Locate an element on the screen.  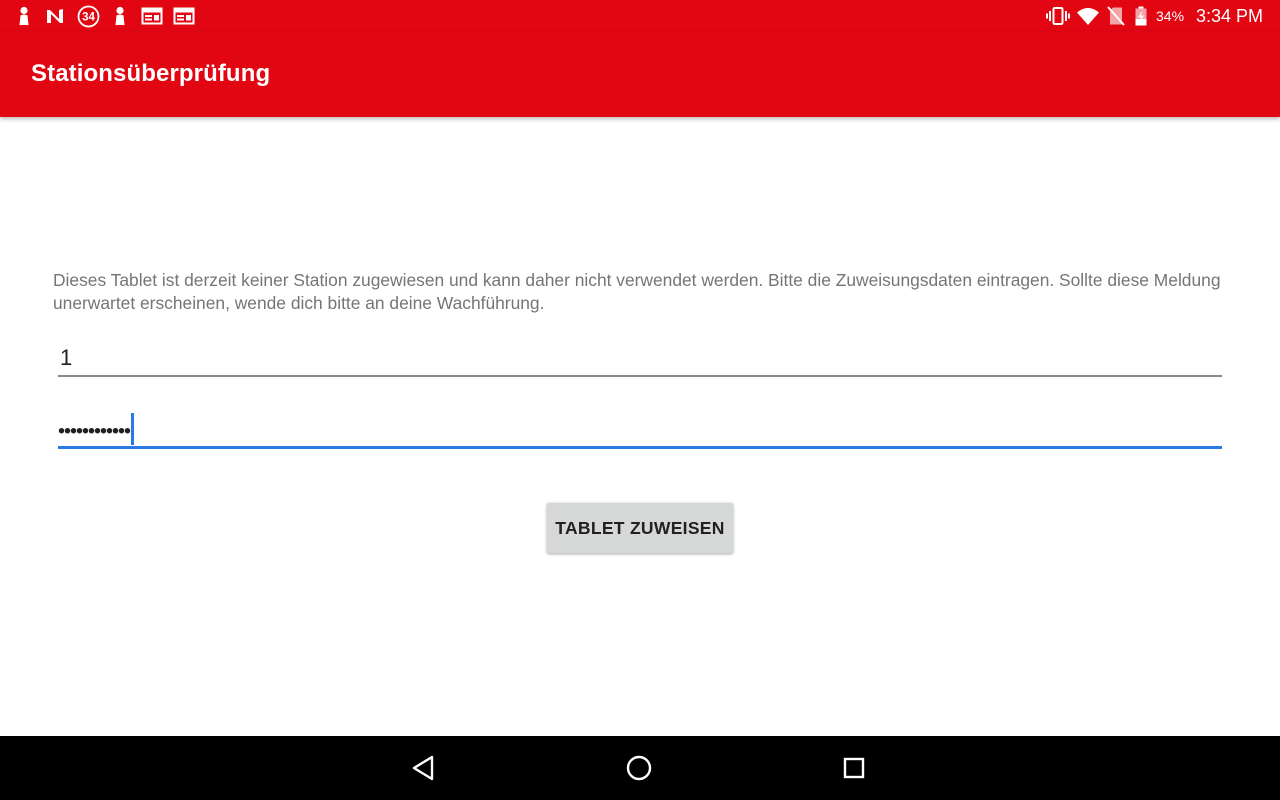
badge-34-icon: 34 is located at coordinates (88, 16).